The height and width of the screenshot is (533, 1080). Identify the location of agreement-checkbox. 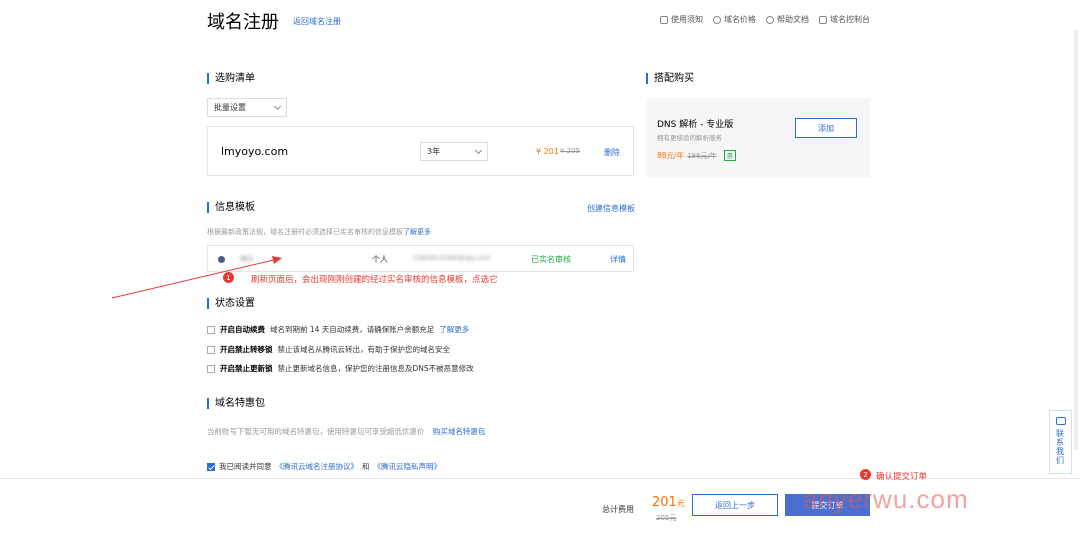
(211, 466).